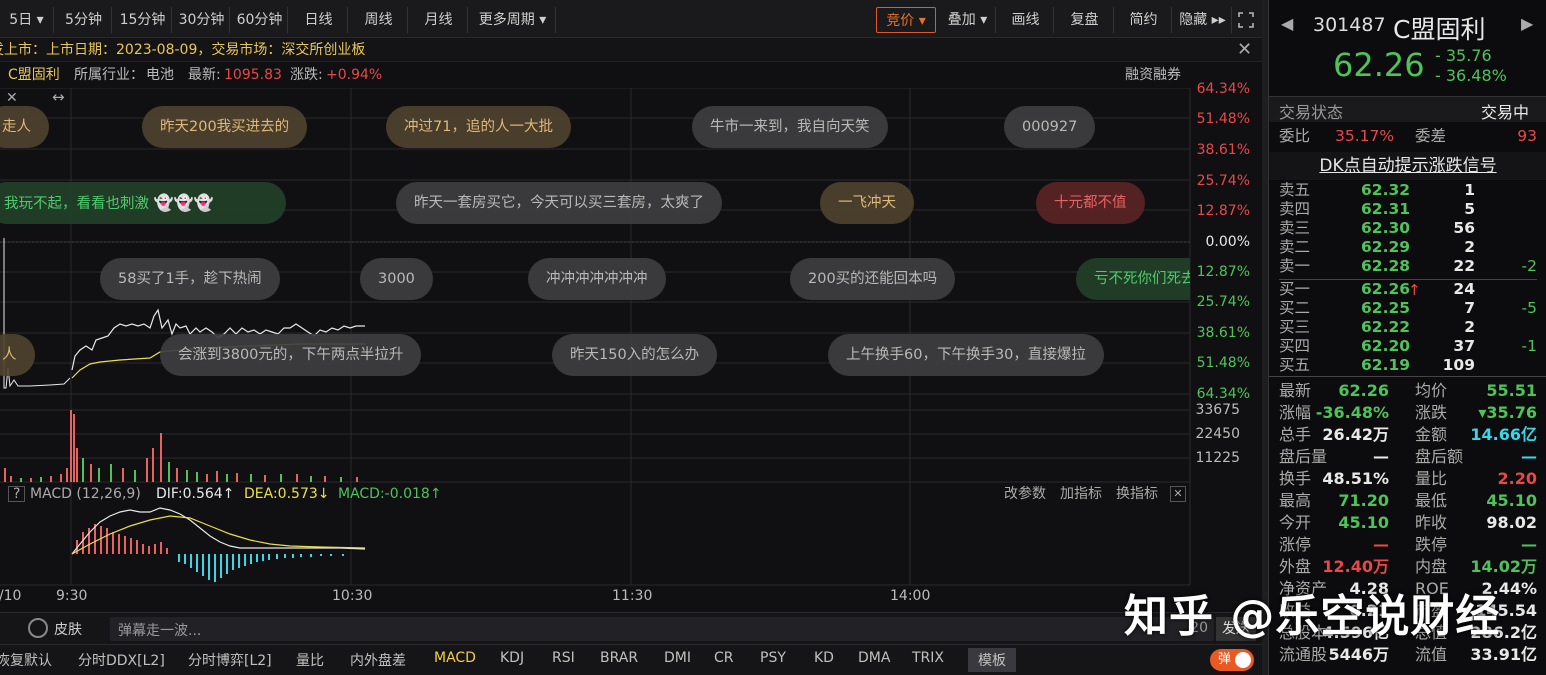  What do you see at coordinates (662, 629) in the screenshot?
I see `danmaku-input: 弹幕走一波... 20` at bounding box center [662, 629].